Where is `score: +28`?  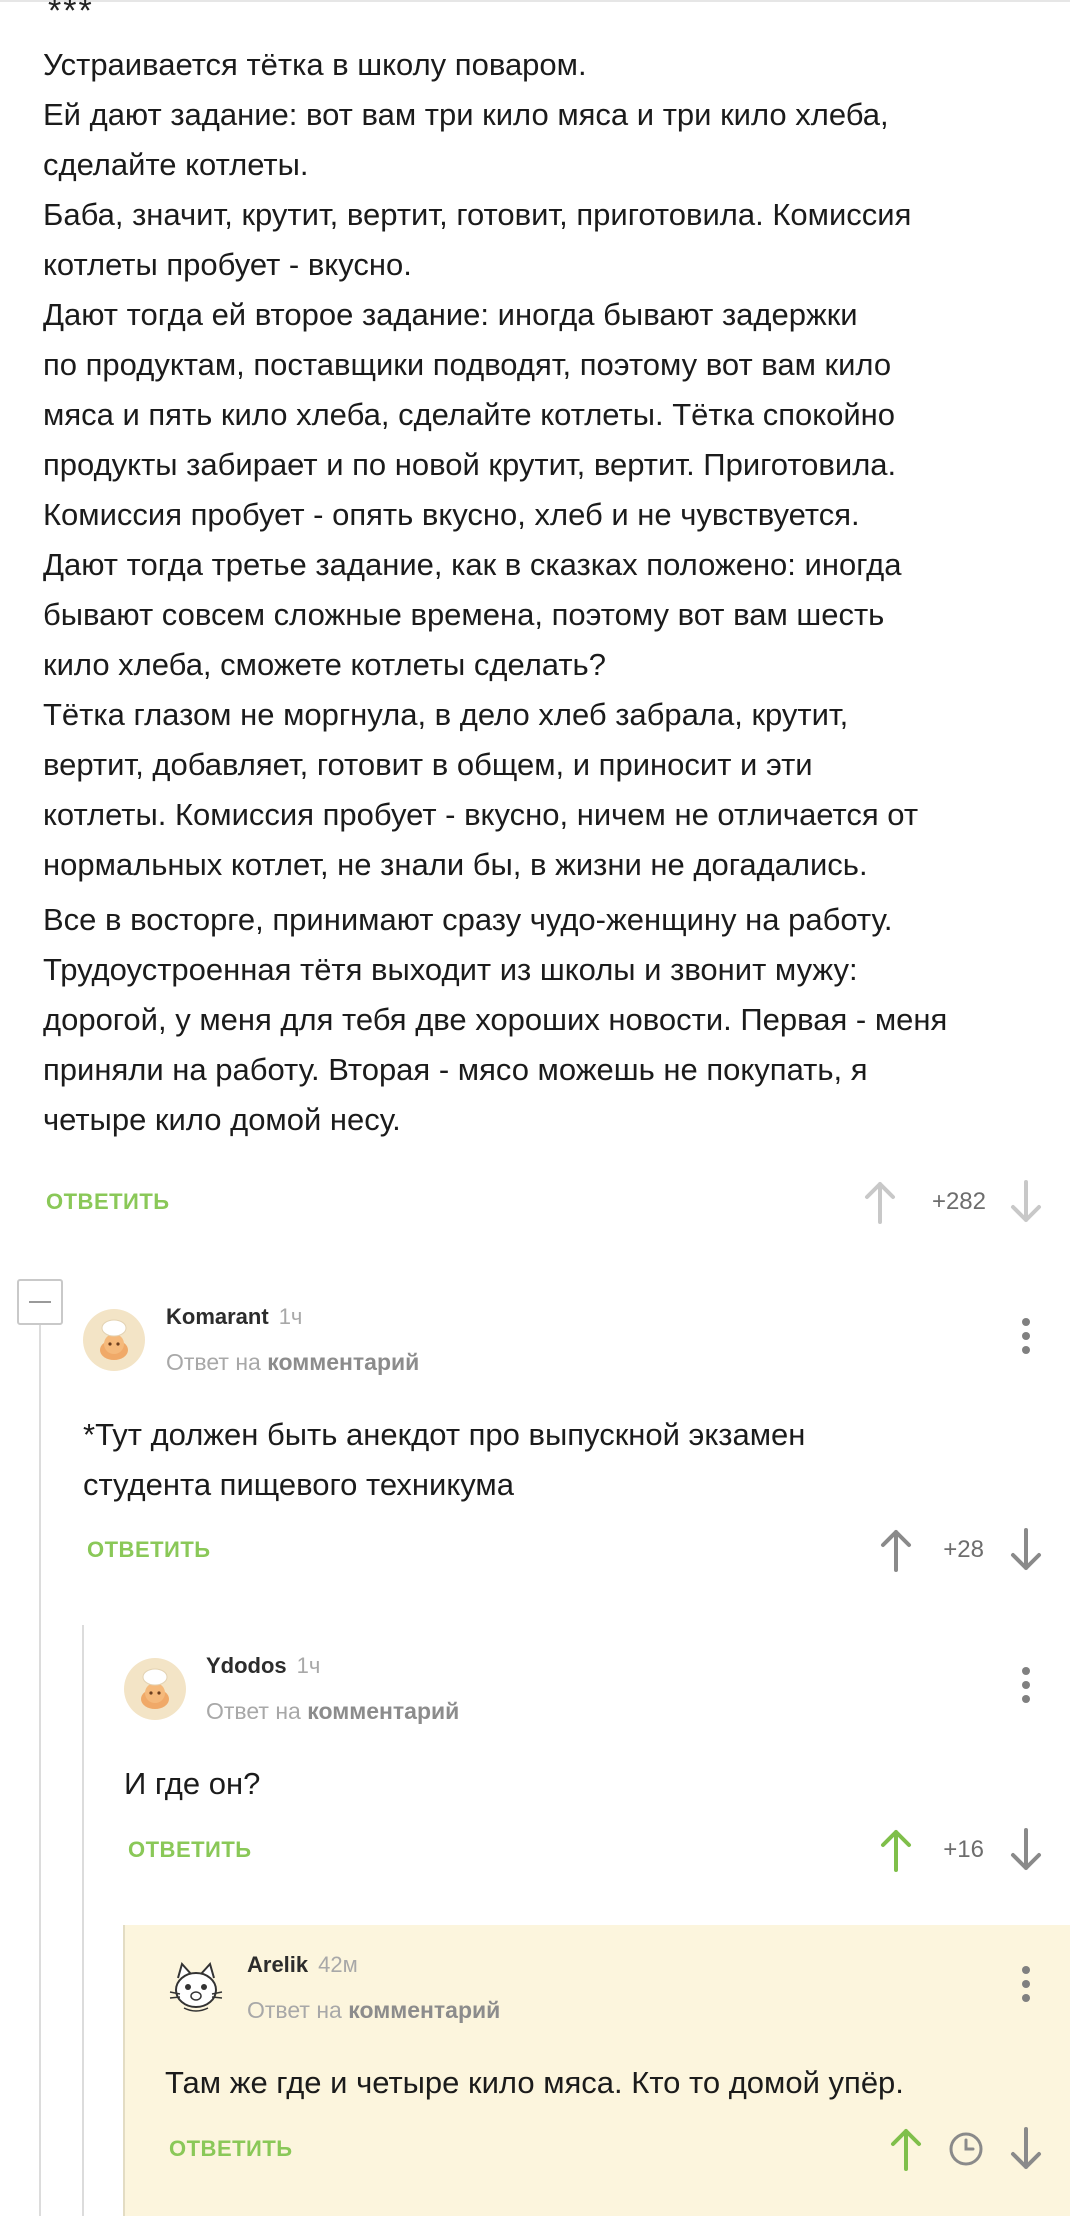 score: +28 is located at coordinates (963, 1549).